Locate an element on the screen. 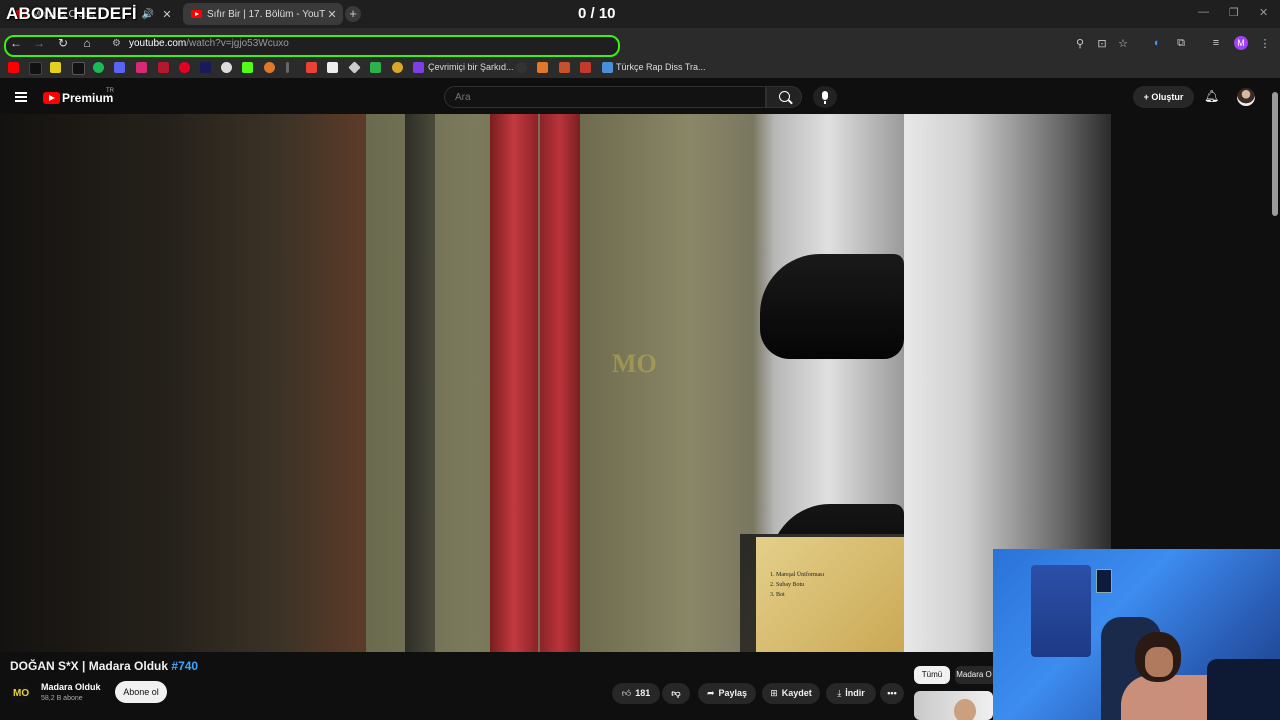  video-title: DOĞAN S*X | Madara Olduk #740 is located at coordinates (104, 666).